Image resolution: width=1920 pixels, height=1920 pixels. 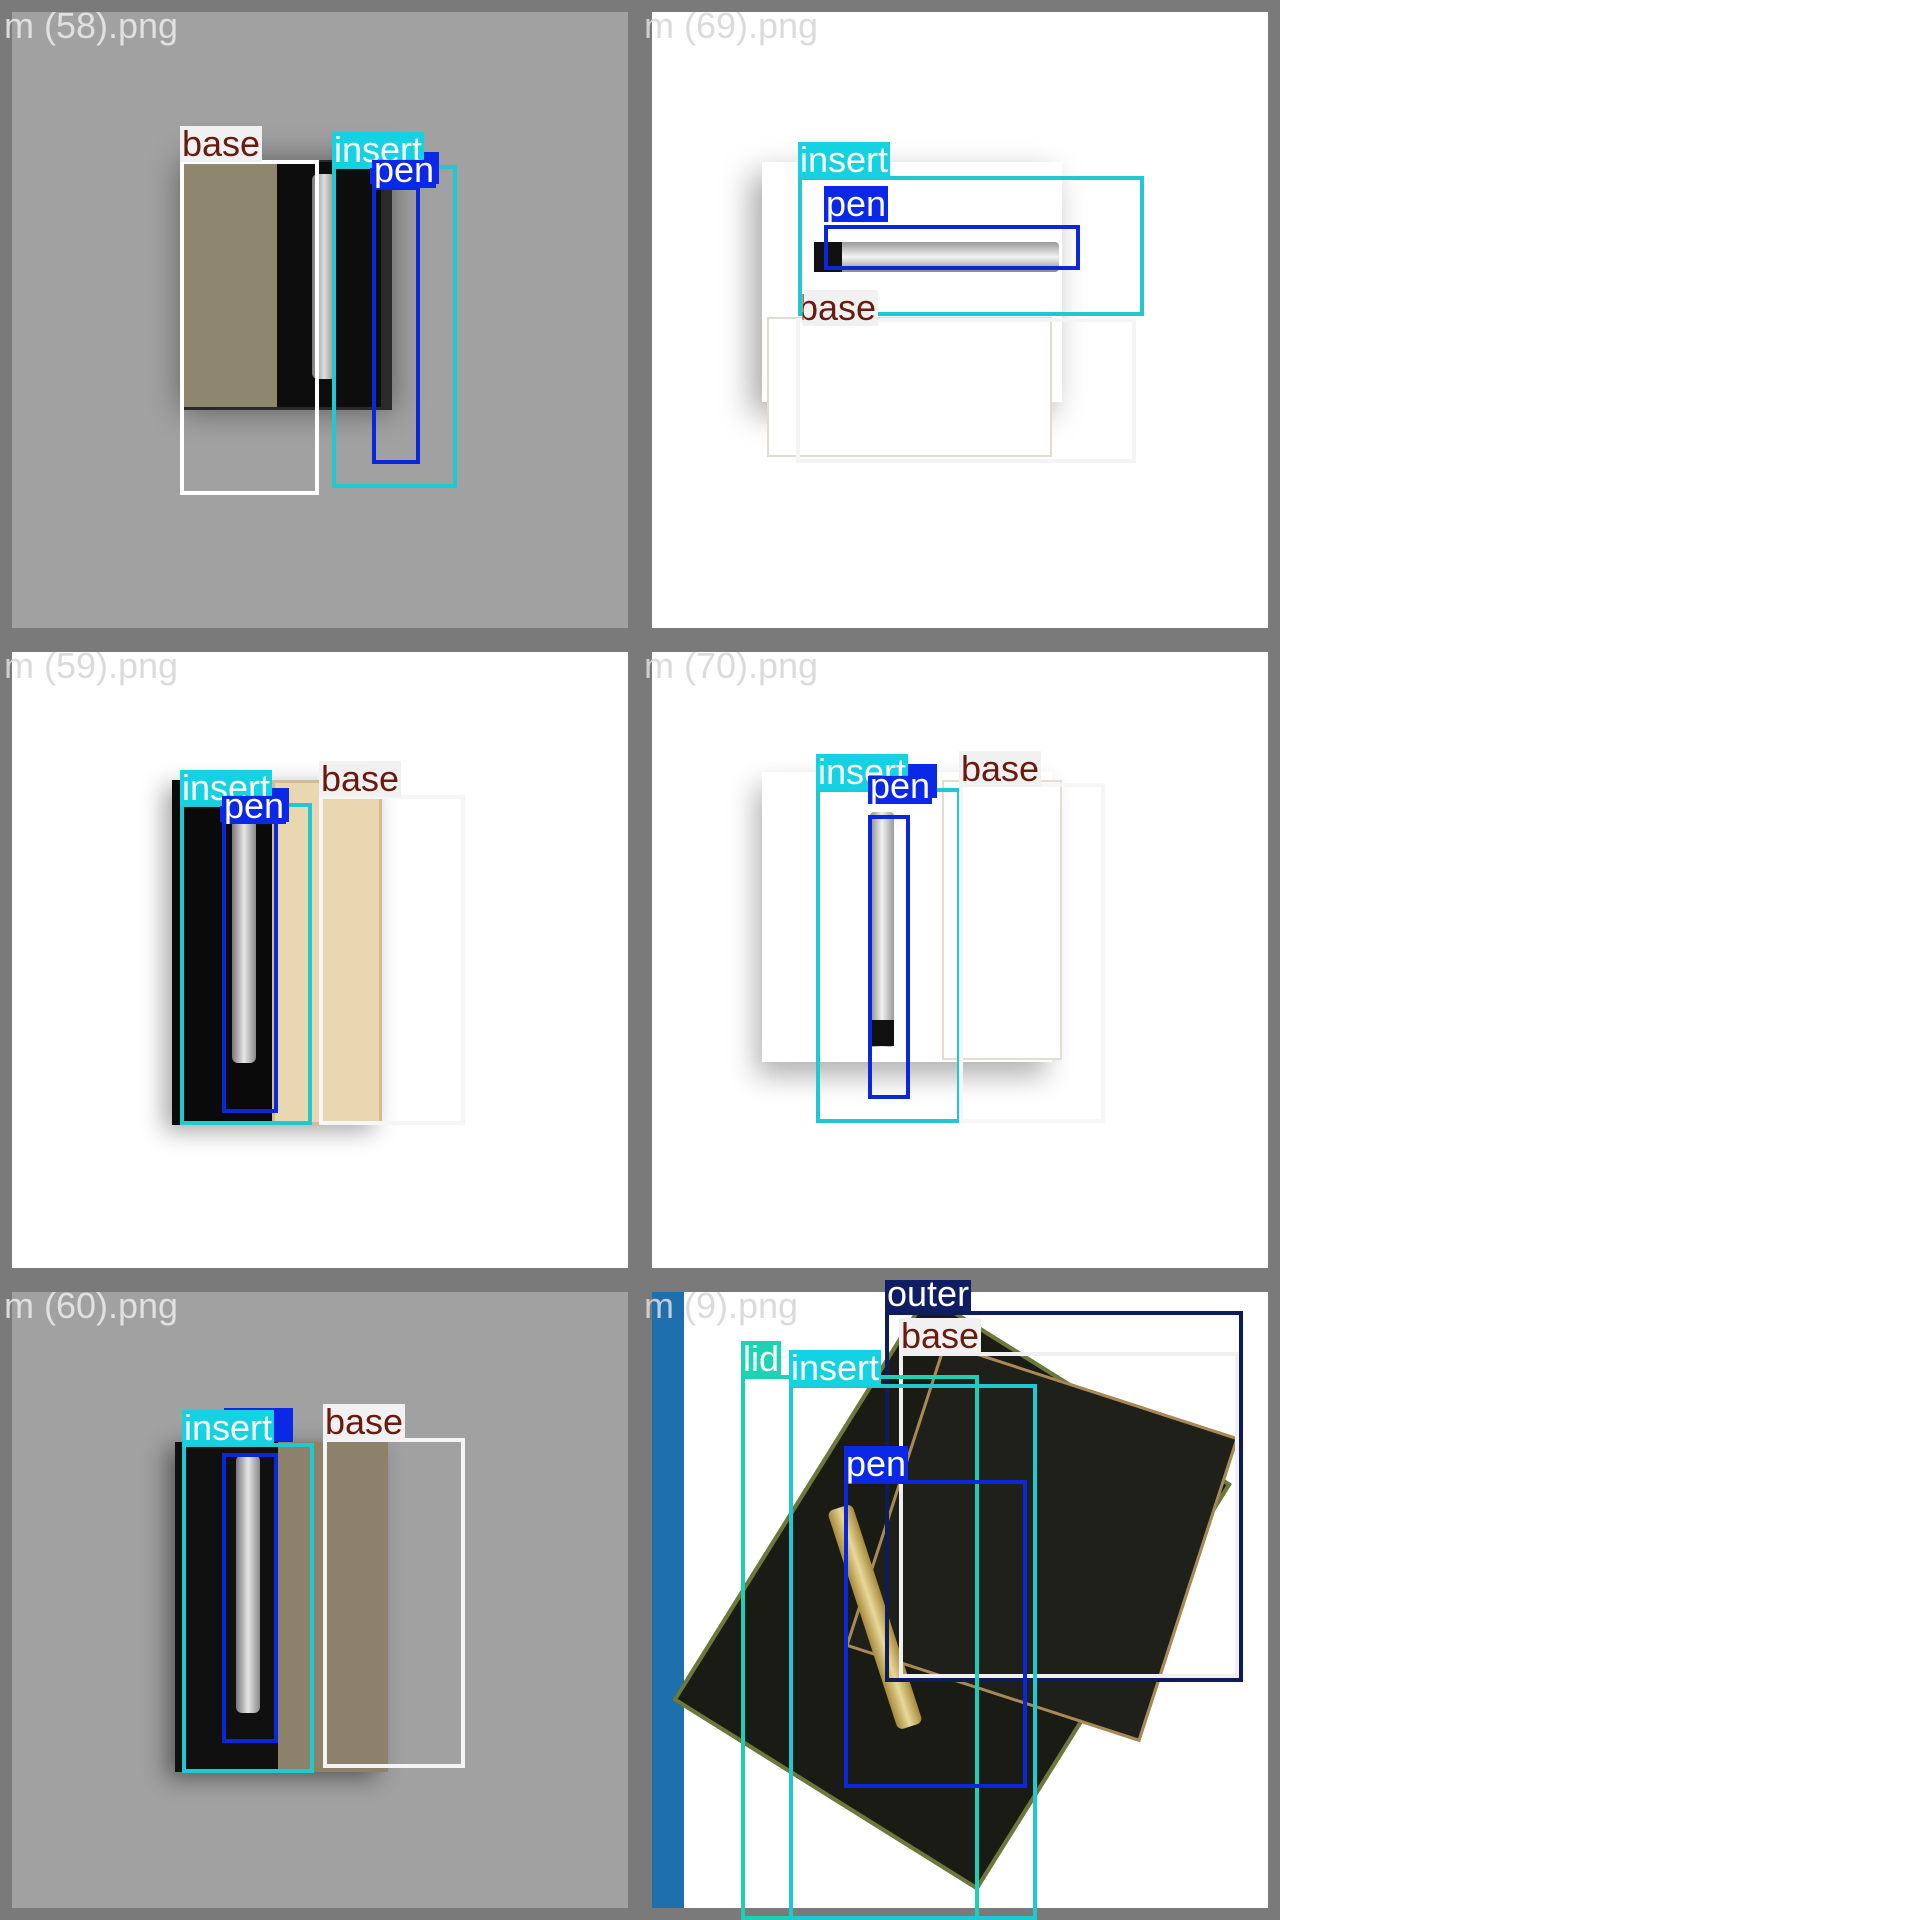 I want to click on tile-m60: m (60).png insert pen base, so click(x=320, y=1600).